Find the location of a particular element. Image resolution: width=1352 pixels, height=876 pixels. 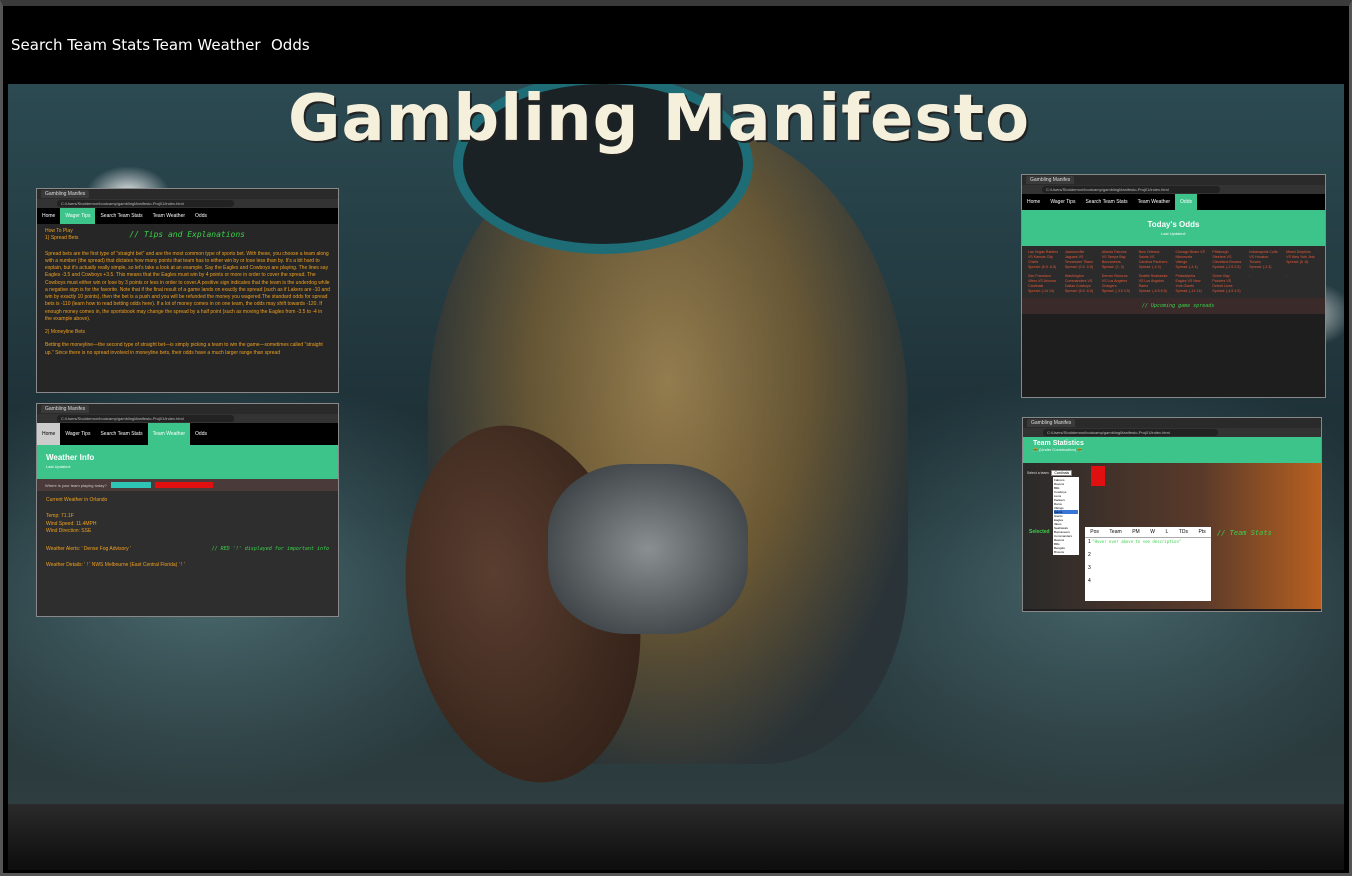

top-navbar: Search Team Stats Team Weather Odds is located at coordinates (676, 45).